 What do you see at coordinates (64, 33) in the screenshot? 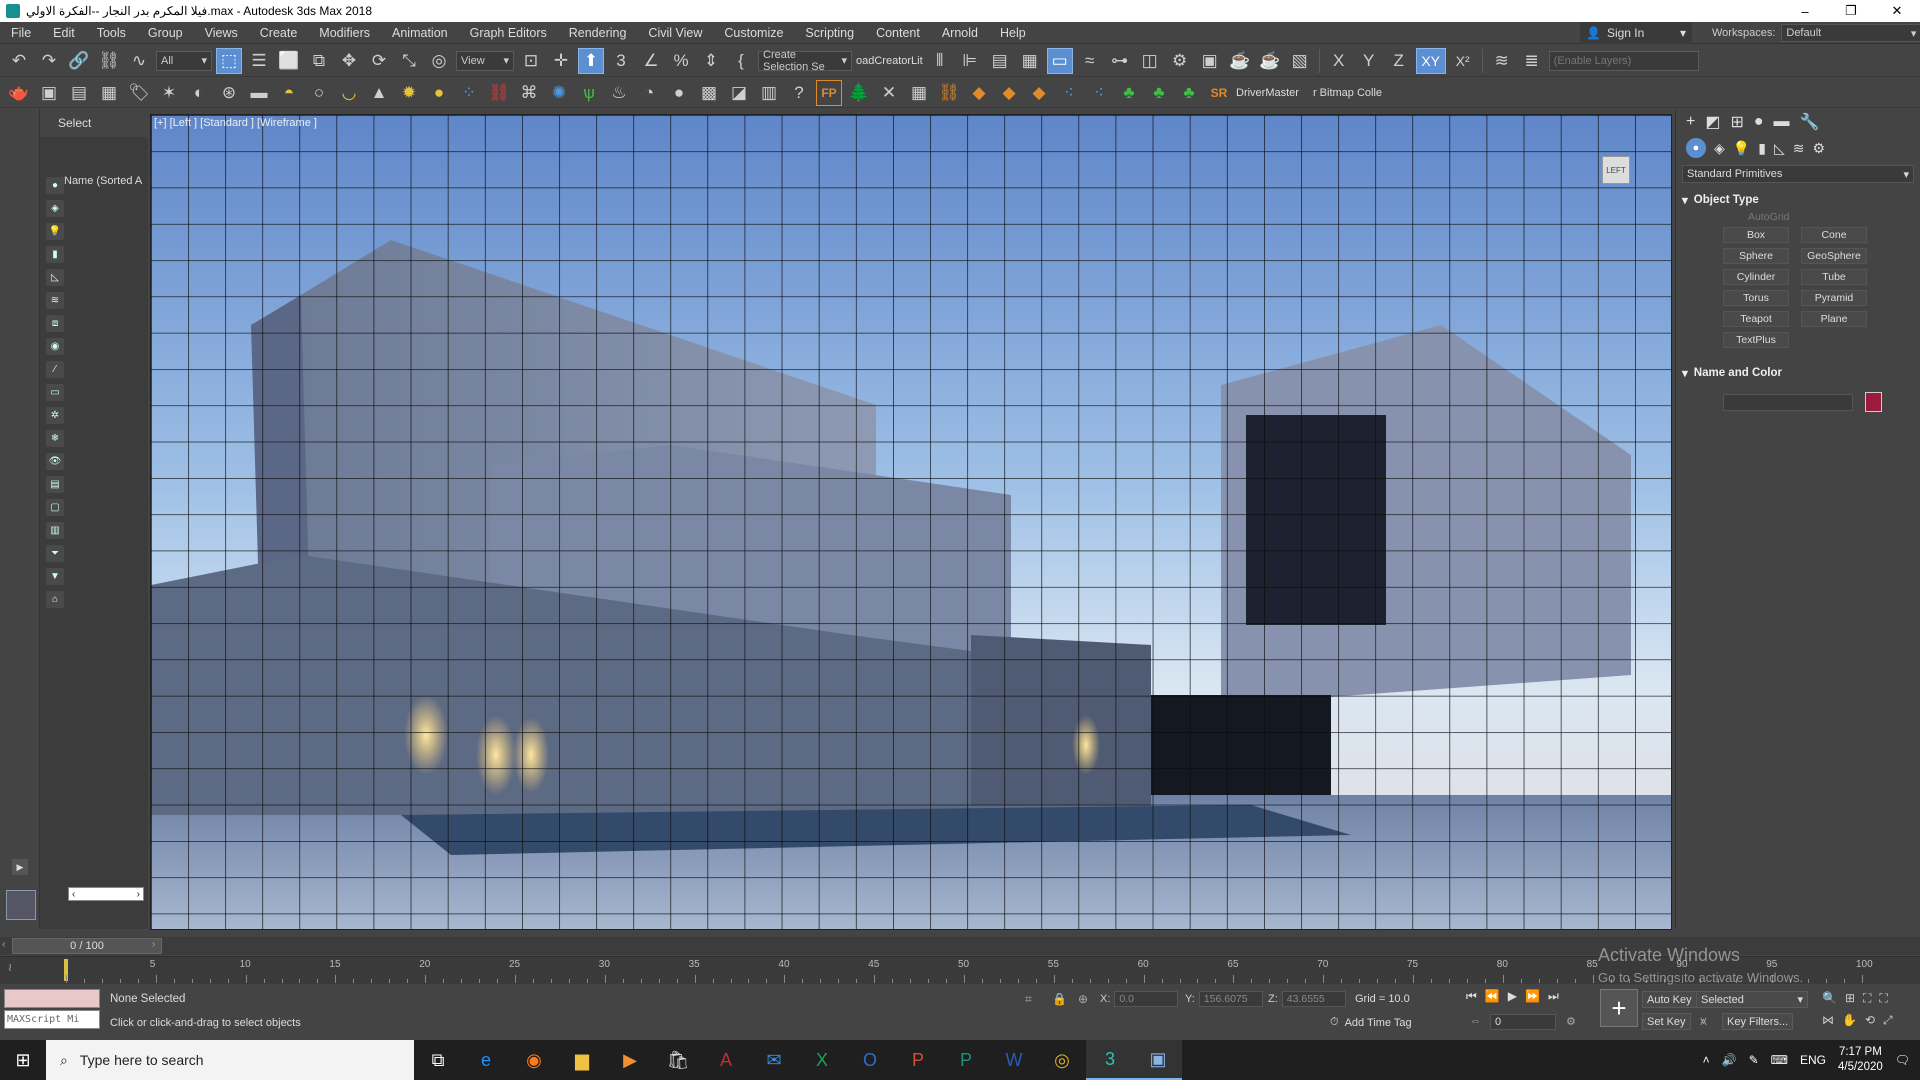
I see `menu-edit: Edit` at bounding box center [64, 33].